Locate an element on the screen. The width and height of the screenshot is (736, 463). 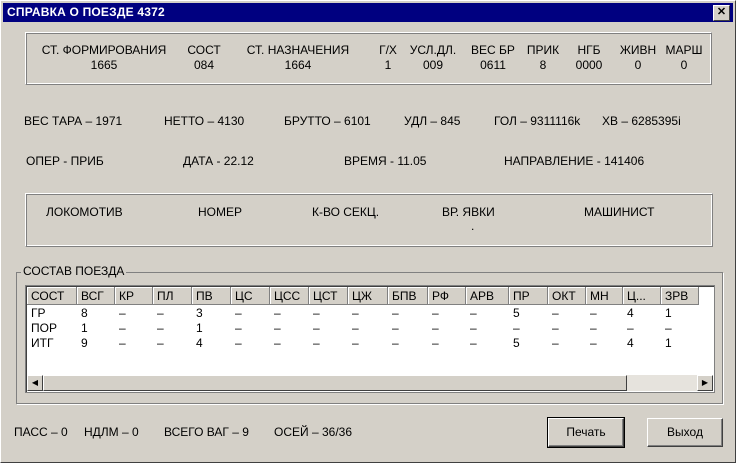
header-value: 1 is located at coordinates (388, 65).